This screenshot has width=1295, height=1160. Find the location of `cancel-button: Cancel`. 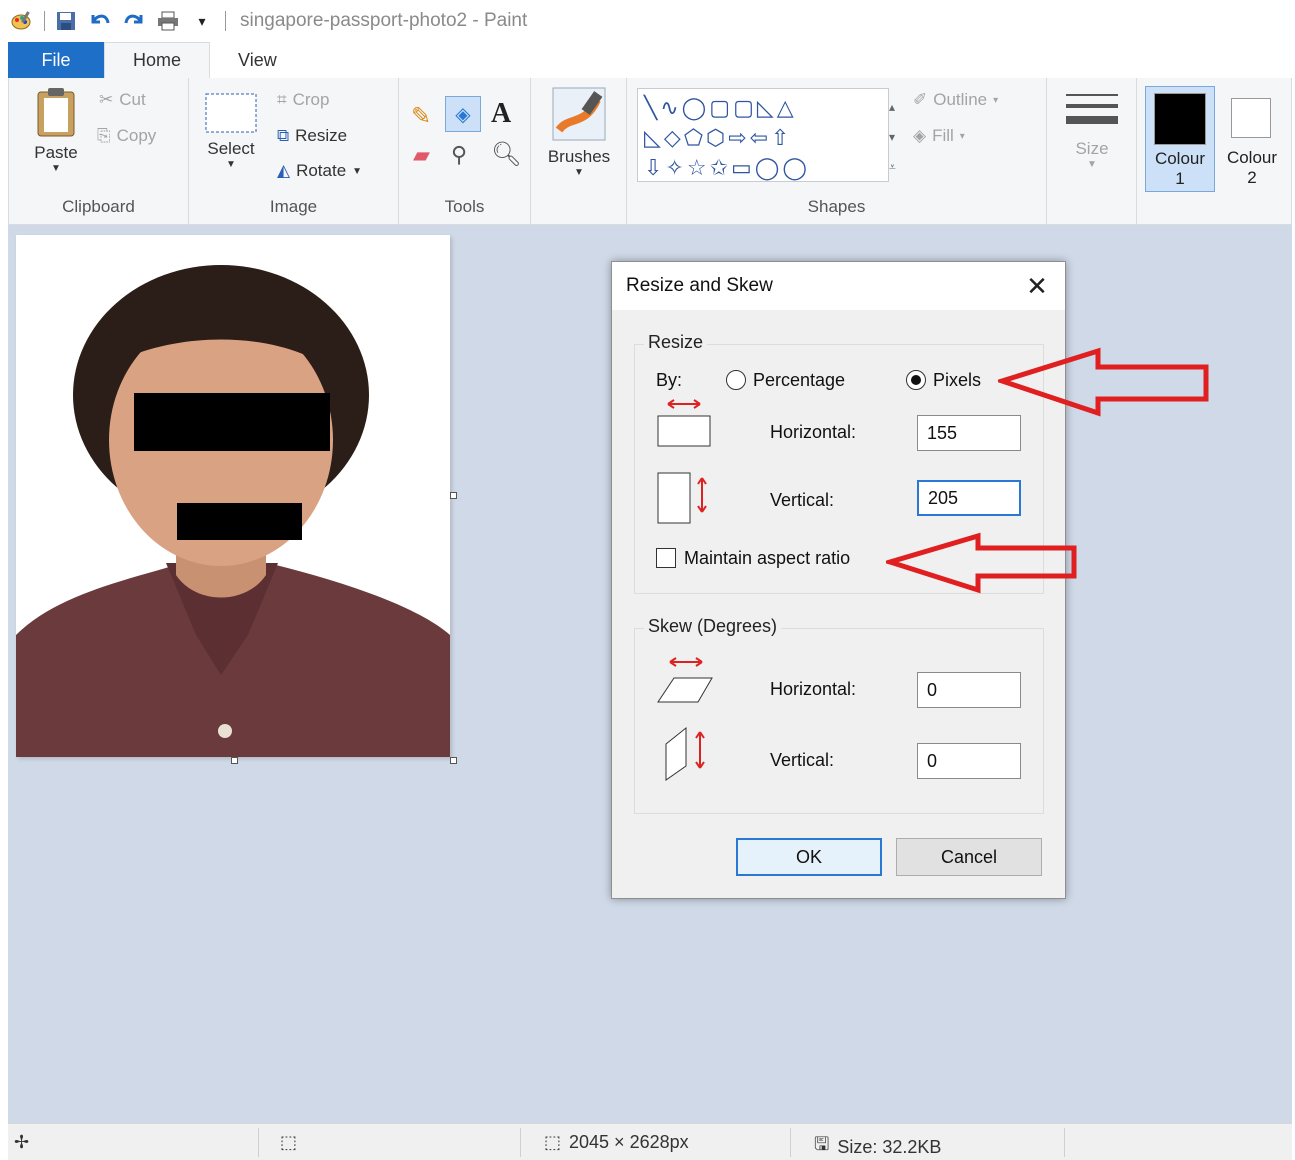

cancel-button: Cancel is located at coordinates (969, 857).